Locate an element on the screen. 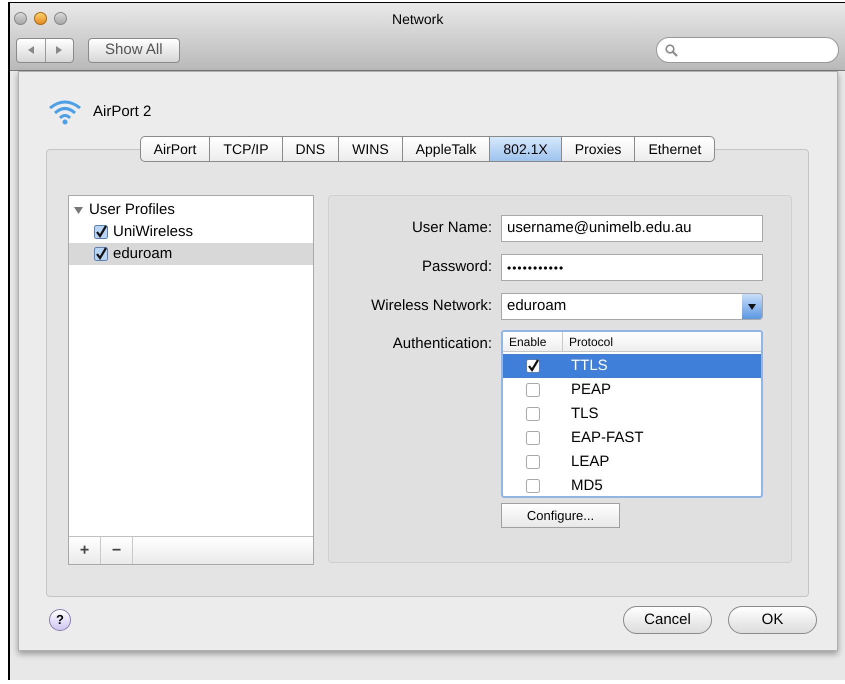 Image resolution: width=845 pixels, height=684 pixels. search-icon is located at coordinates (671, 50).